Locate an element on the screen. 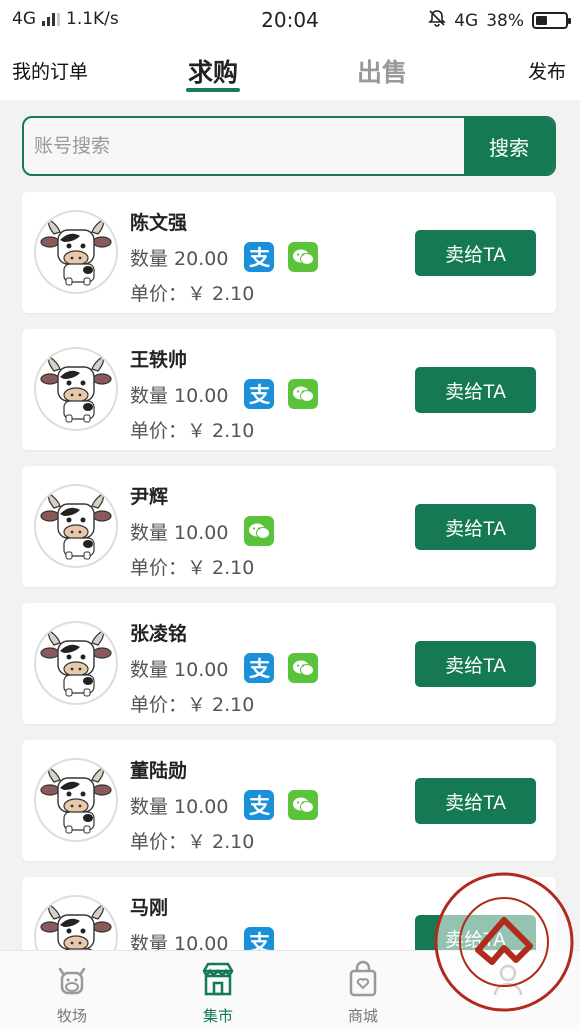  battery-percent: 38% is located at coordinates (505, 20).